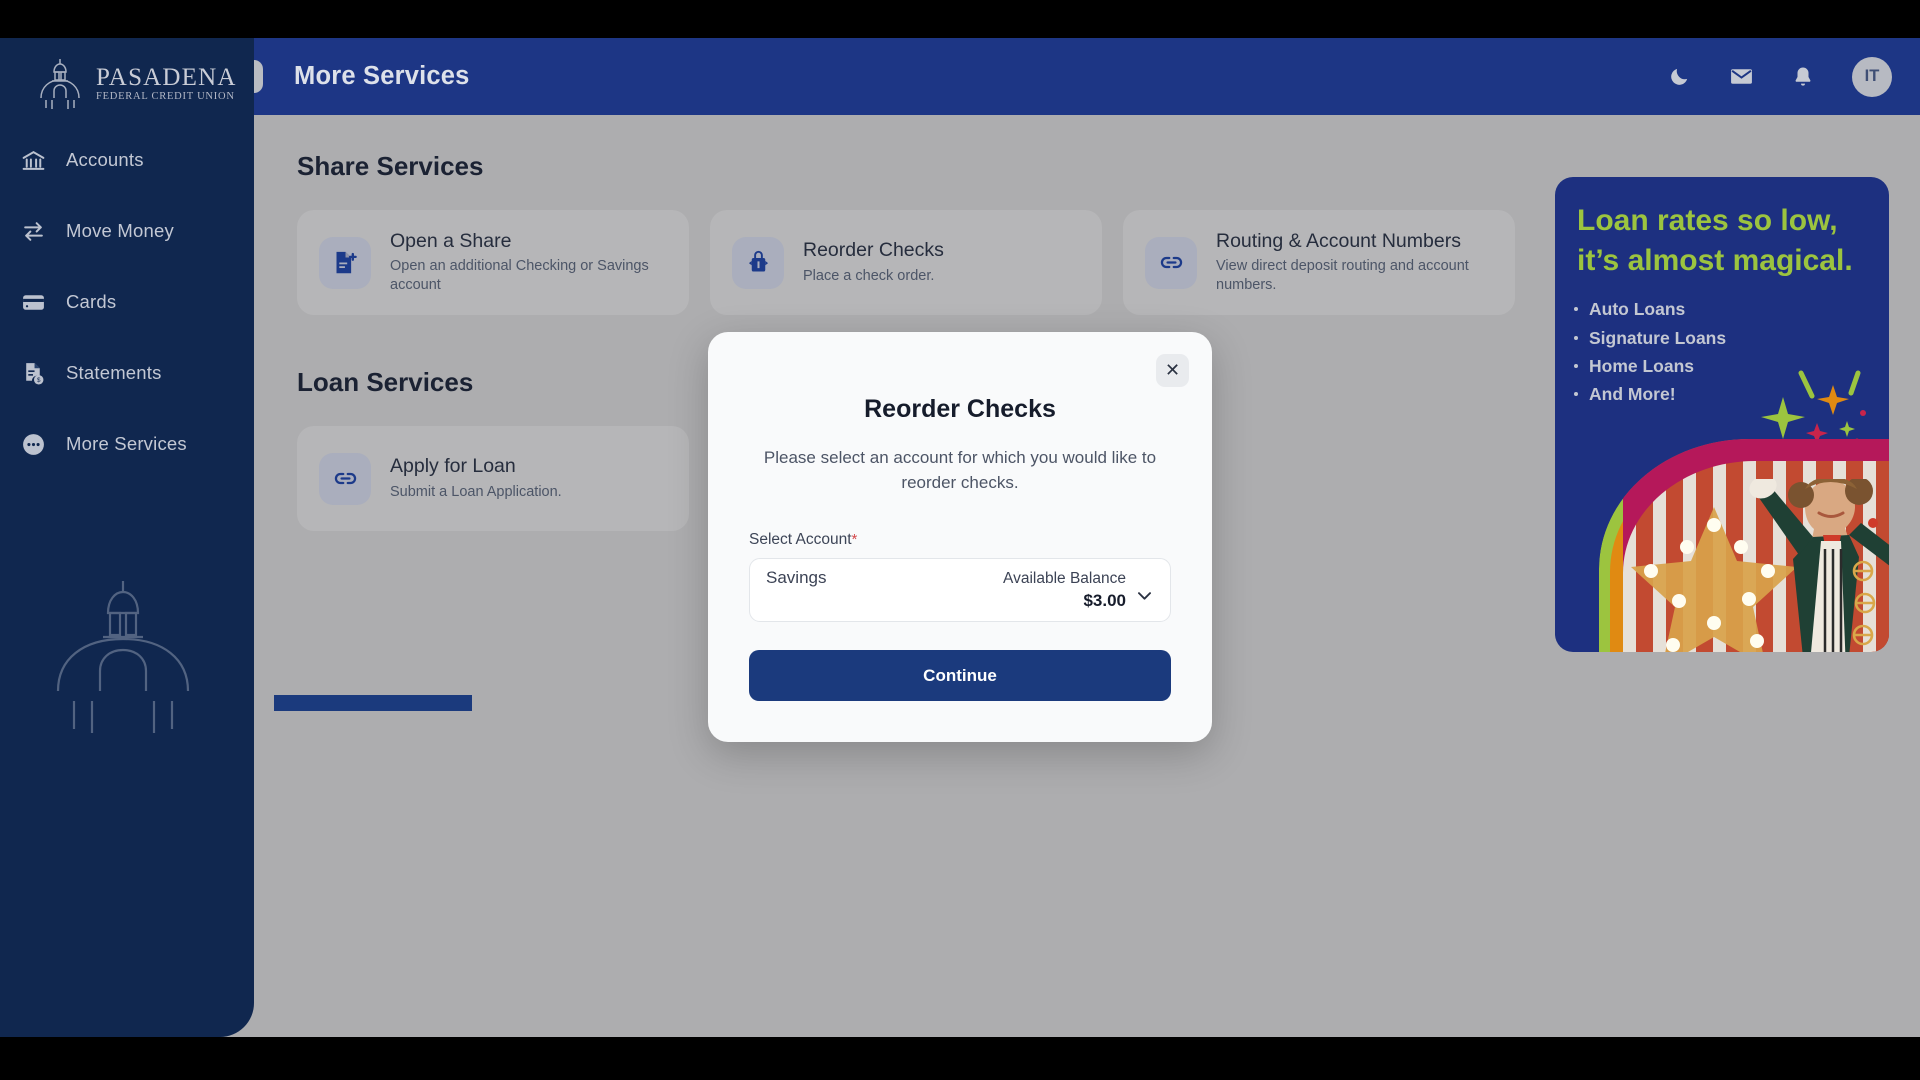 The height and width of the screenshot is (1080, 1920). I want to click on field-label-text: Select Account, so click(800, 540).